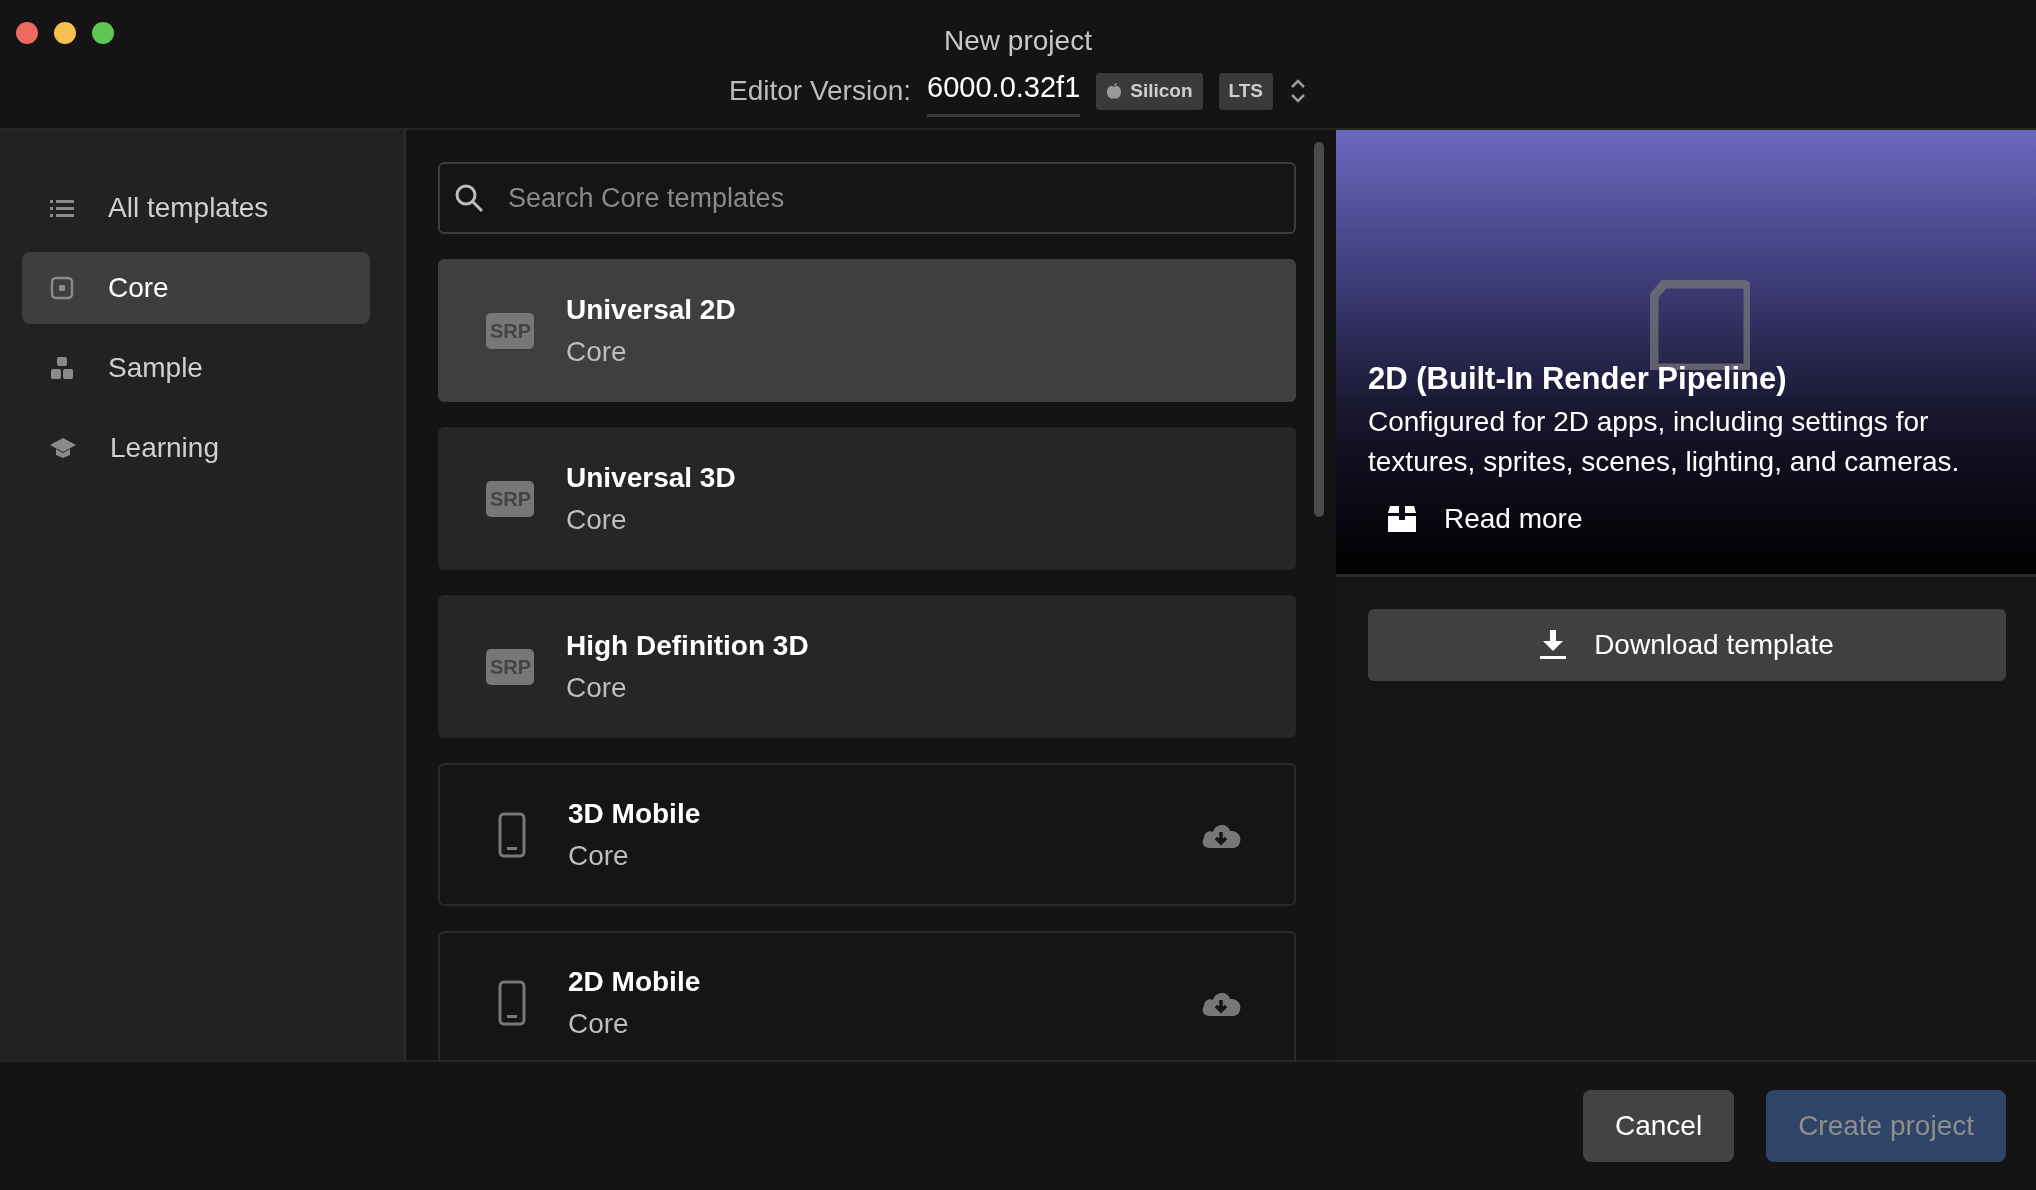 The image size is (2036, 1190). I want to click on preview-title: 2D (Built-In Render Pipeline), so click(1578, 378).